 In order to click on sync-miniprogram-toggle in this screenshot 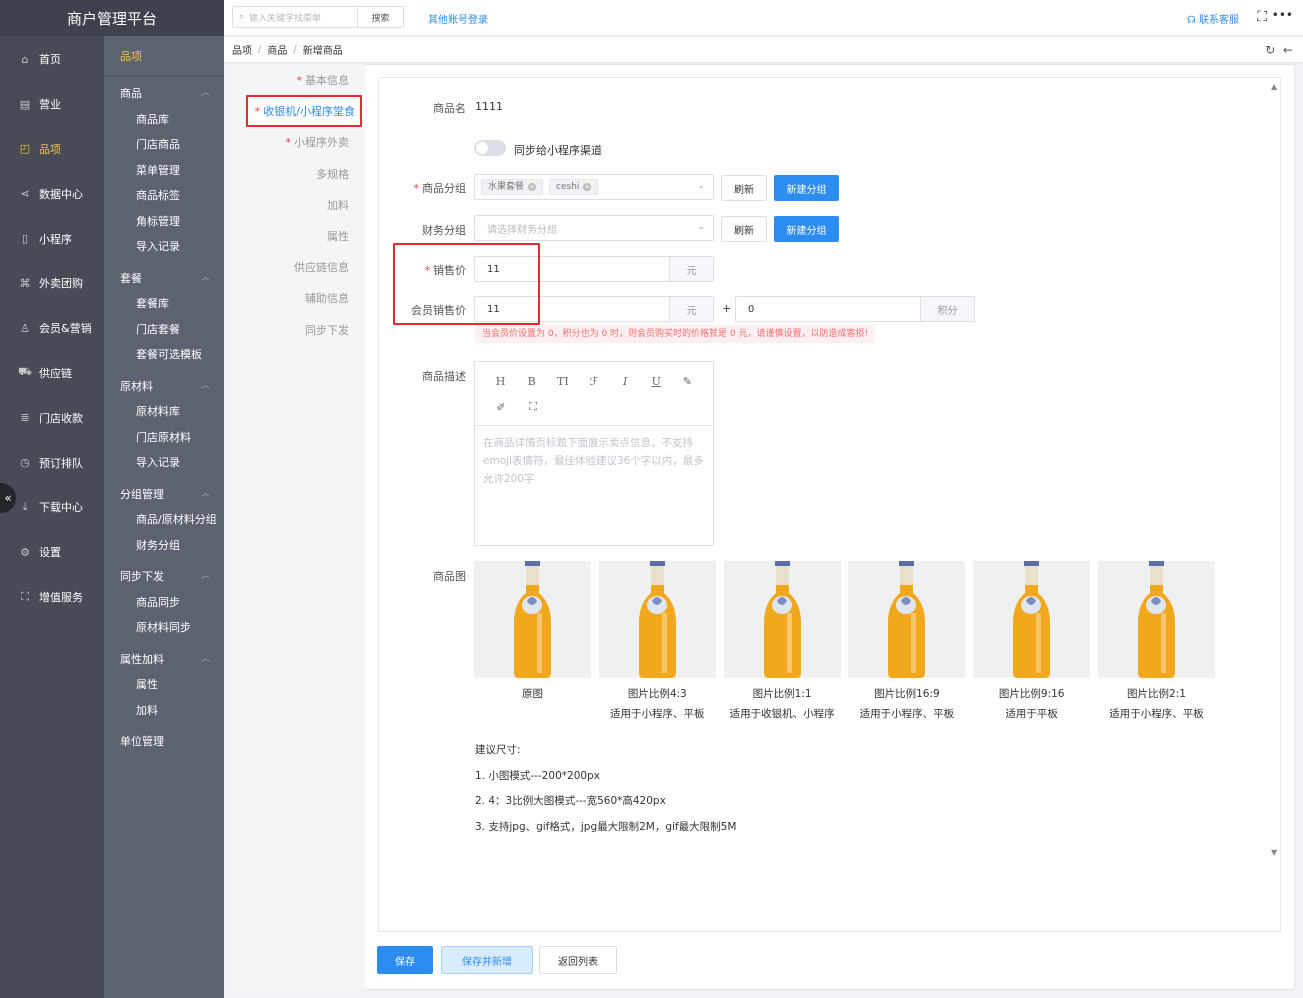, I will do `click(490, 148)`.